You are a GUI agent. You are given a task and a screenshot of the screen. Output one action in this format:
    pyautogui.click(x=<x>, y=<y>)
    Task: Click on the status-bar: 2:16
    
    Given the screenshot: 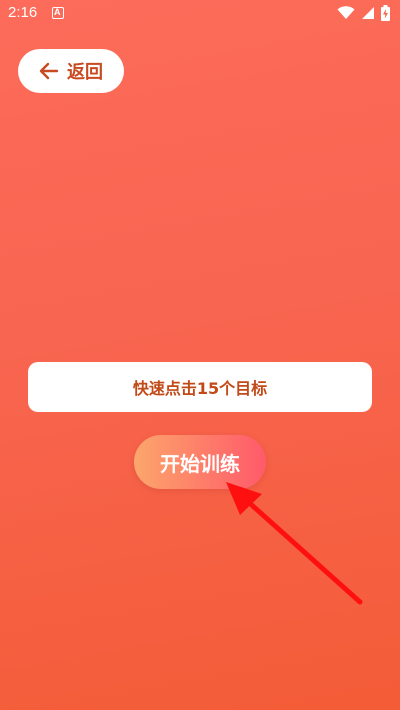 What is the action you would take?
    pyautogui.click(x=200, y=14)
    